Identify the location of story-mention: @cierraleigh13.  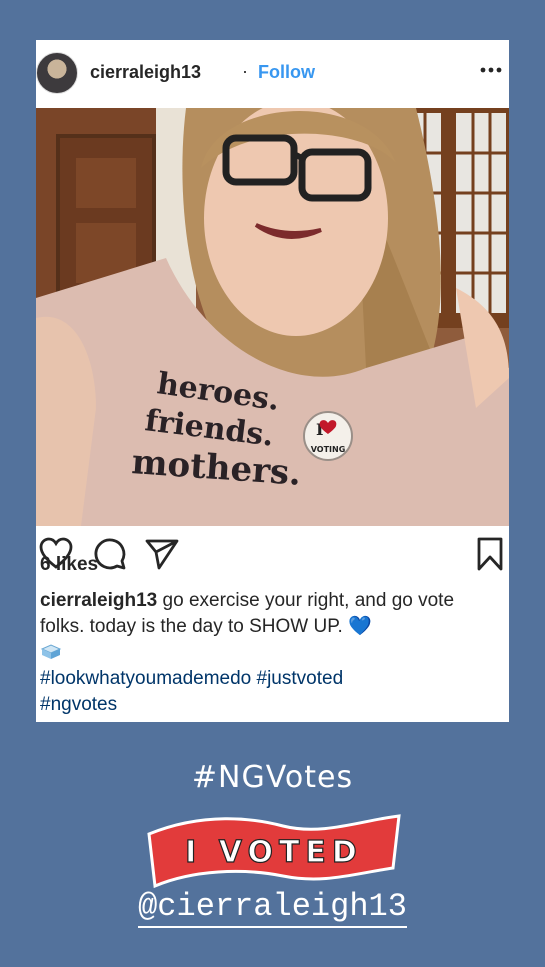
(272, 908).